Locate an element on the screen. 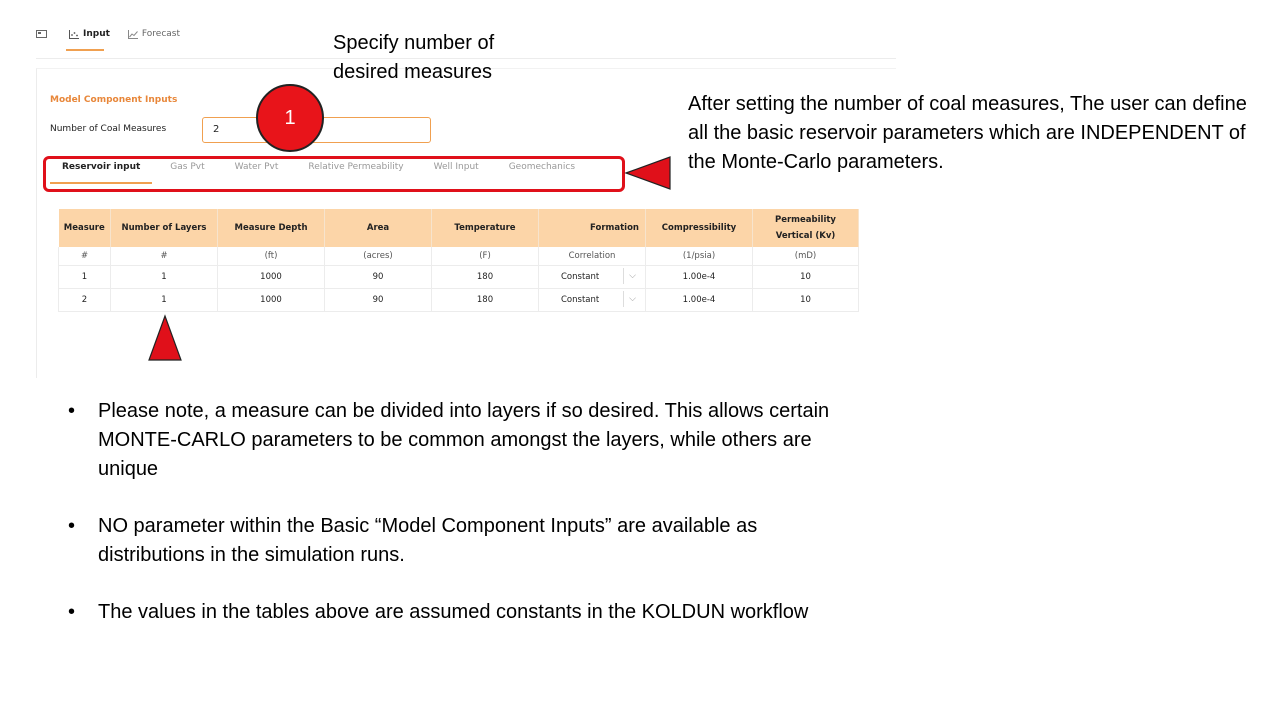  unit-cell: (acres) is located at coordinates (378, 256).